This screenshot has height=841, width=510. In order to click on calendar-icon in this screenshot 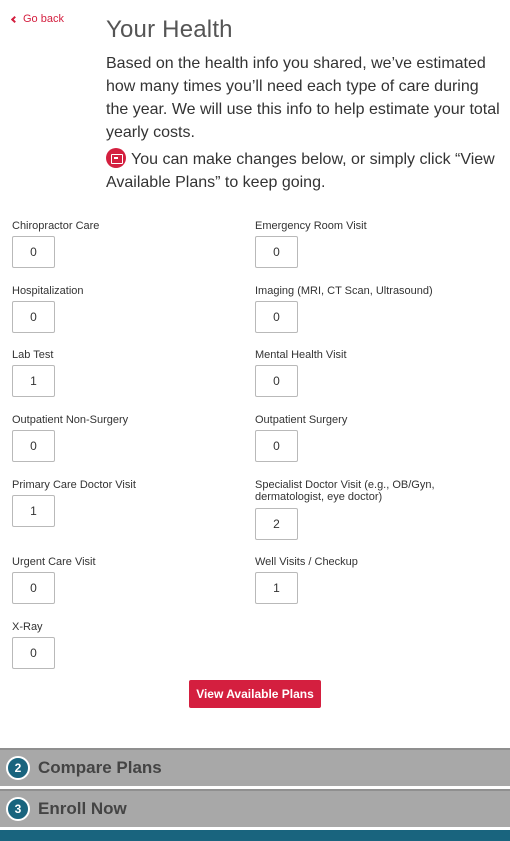, I will do `click(116, 158)`.